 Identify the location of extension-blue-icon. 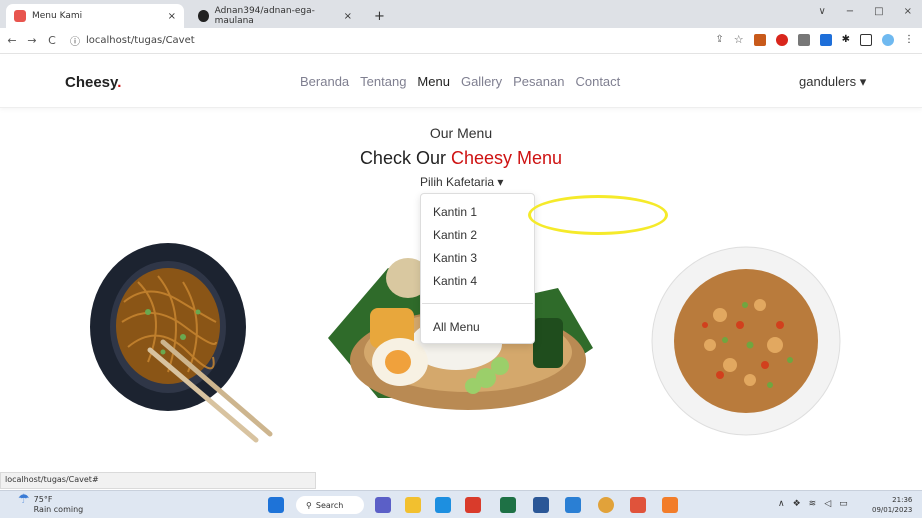
(825, 39).